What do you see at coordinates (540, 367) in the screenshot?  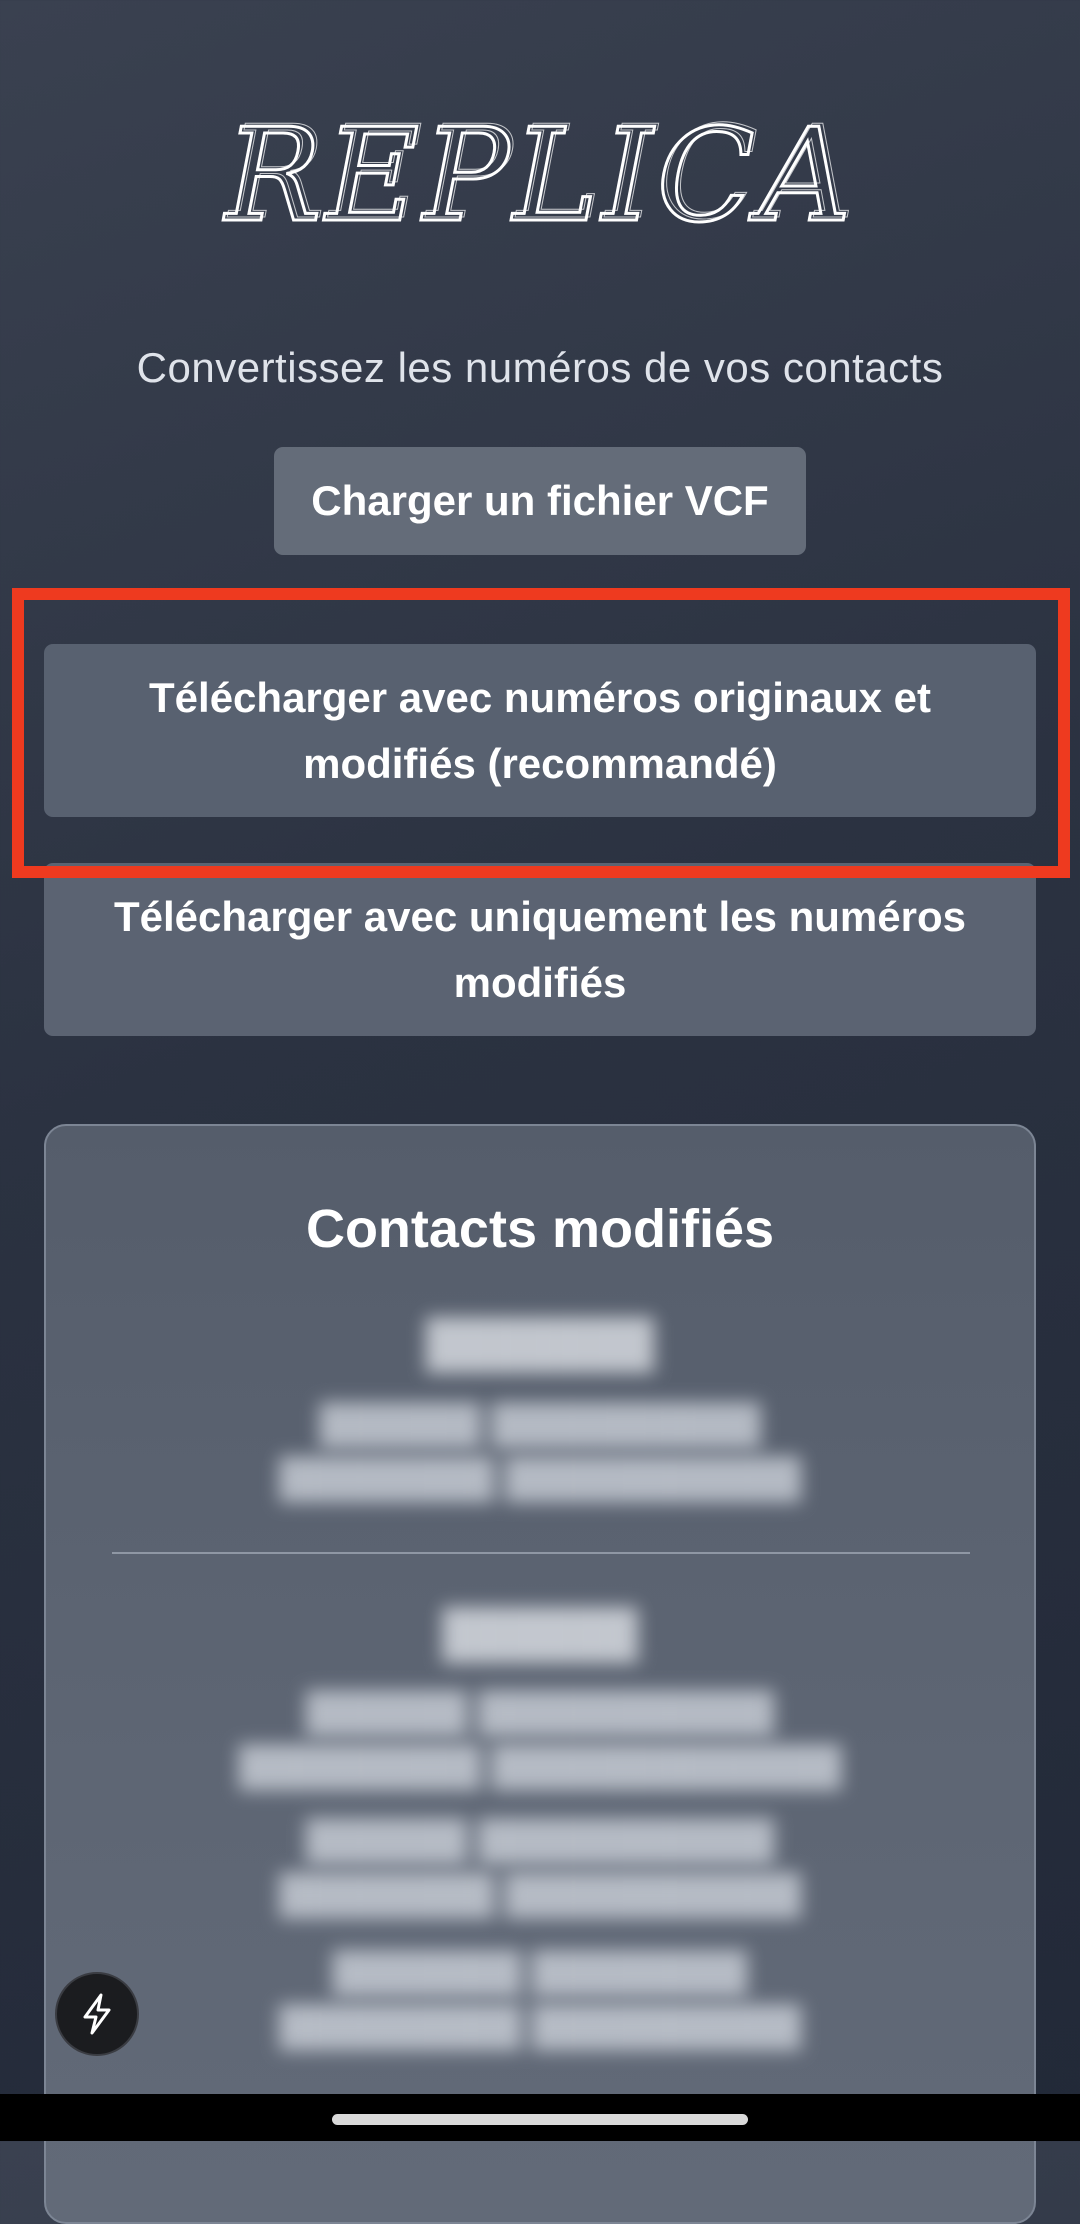 I see `app-subtitle: Convertissez les numéros de vos contacts` at bounding box center [540, 367].